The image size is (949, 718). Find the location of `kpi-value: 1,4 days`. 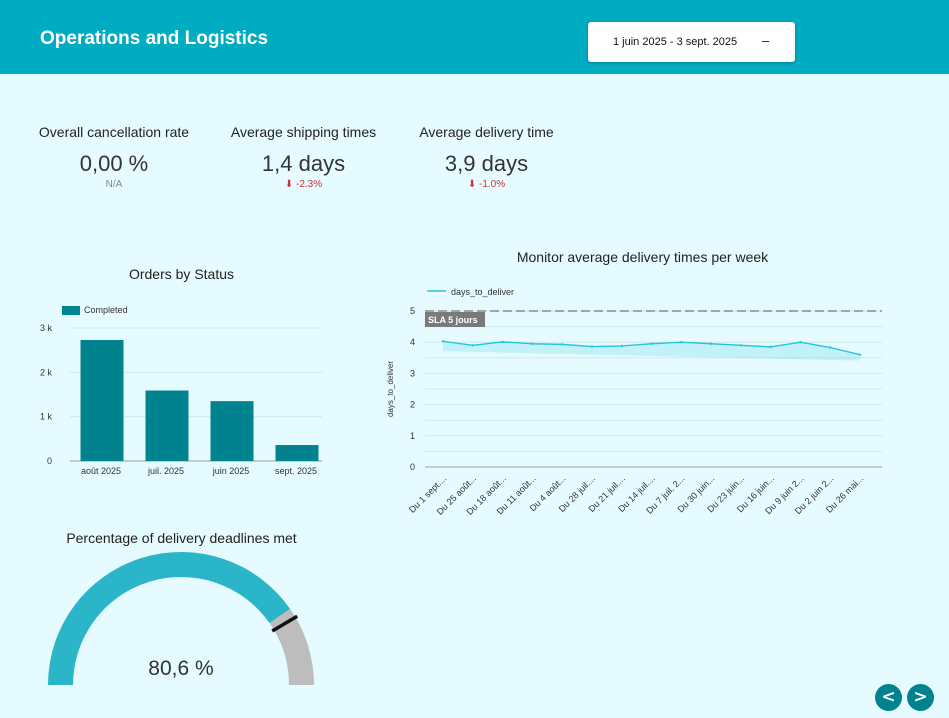

kpi-value: 1,4 days is located at coordinates (303, 163).